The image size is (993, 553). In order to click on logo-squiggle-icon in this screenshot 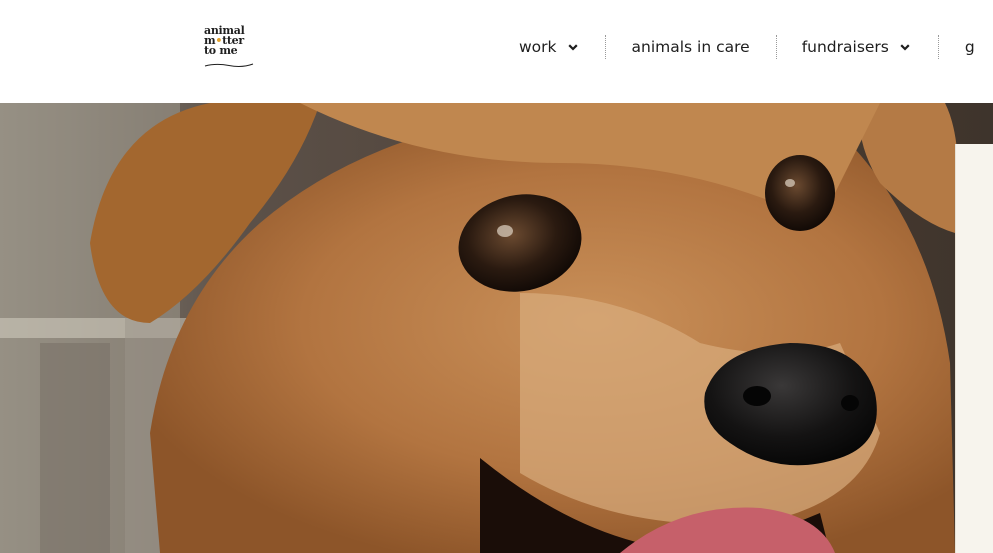, I will do `click(229, 65)`.